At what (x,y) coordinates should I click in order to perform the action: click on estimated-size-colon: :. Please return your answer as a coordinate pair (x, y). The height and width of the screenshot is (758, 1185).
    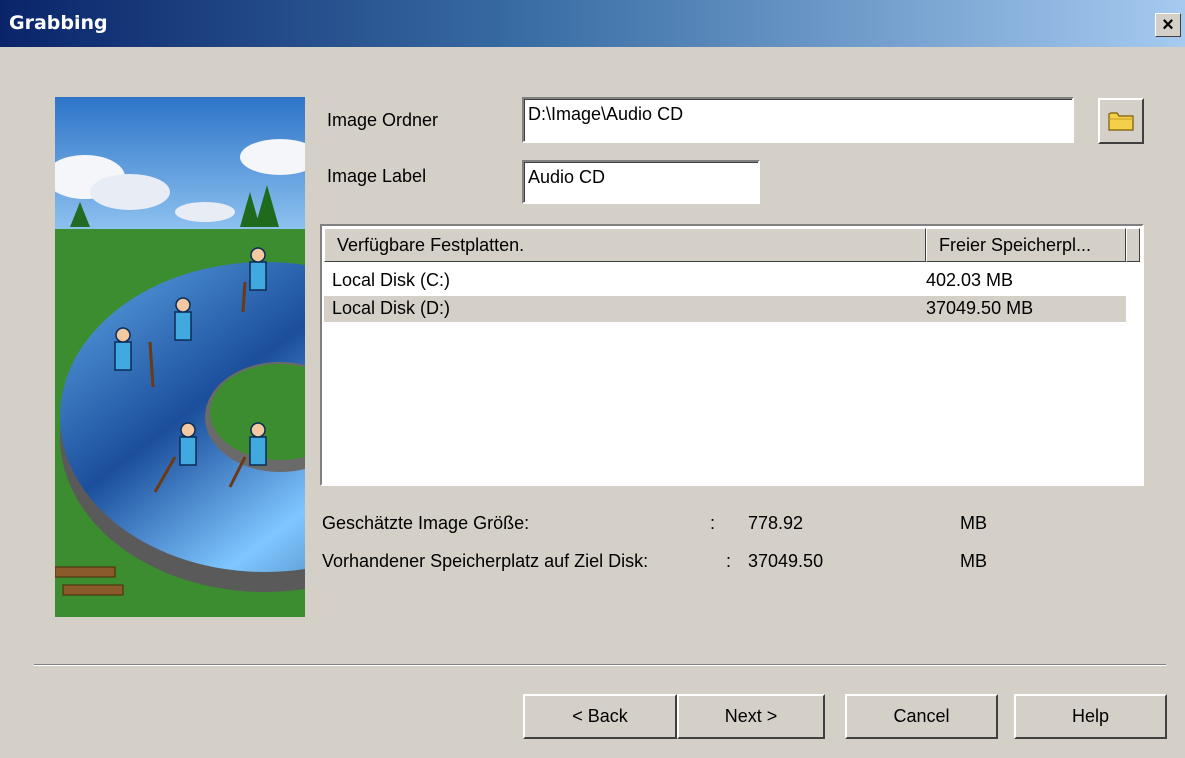
    Looking at the image, I should click on (713, 523).